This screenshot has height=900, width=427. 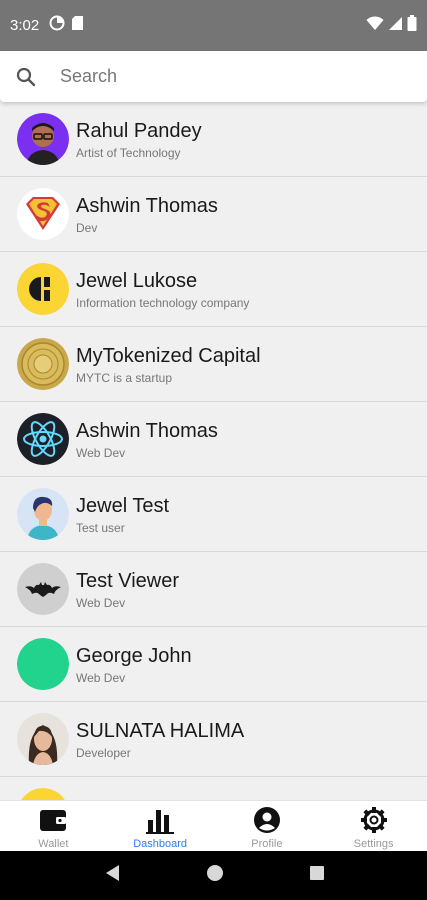 What do you see at coordinates (374, 820) in the screenshot?
I see `gear-icon` at bounding box center [374, 820].